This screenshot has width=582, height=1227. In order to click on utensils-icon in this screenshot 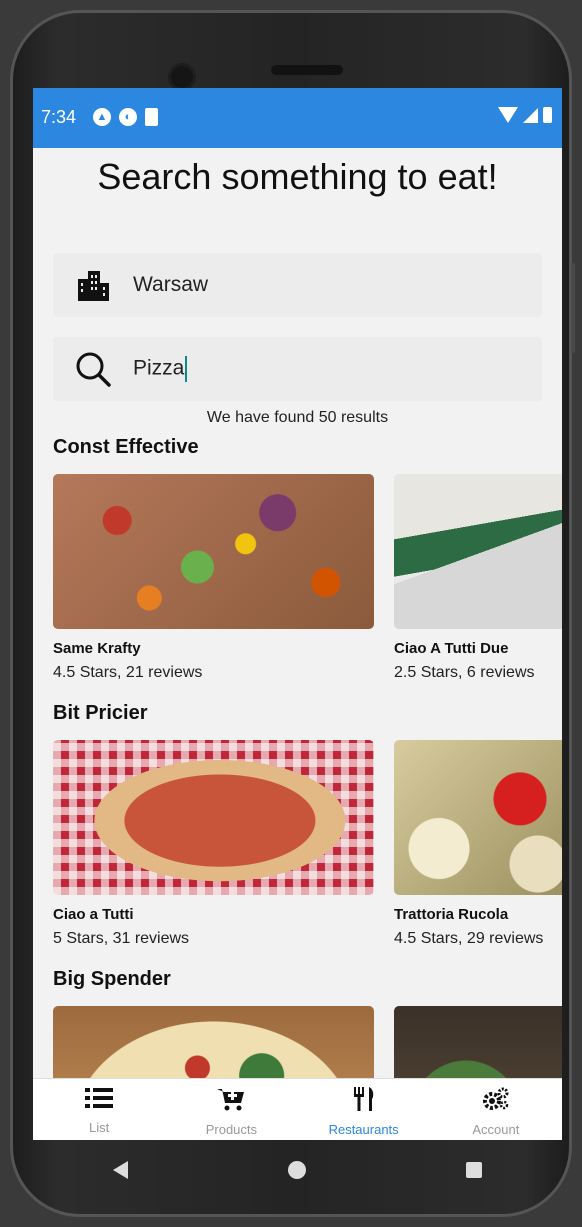, I will do `click(364, 1101)`.